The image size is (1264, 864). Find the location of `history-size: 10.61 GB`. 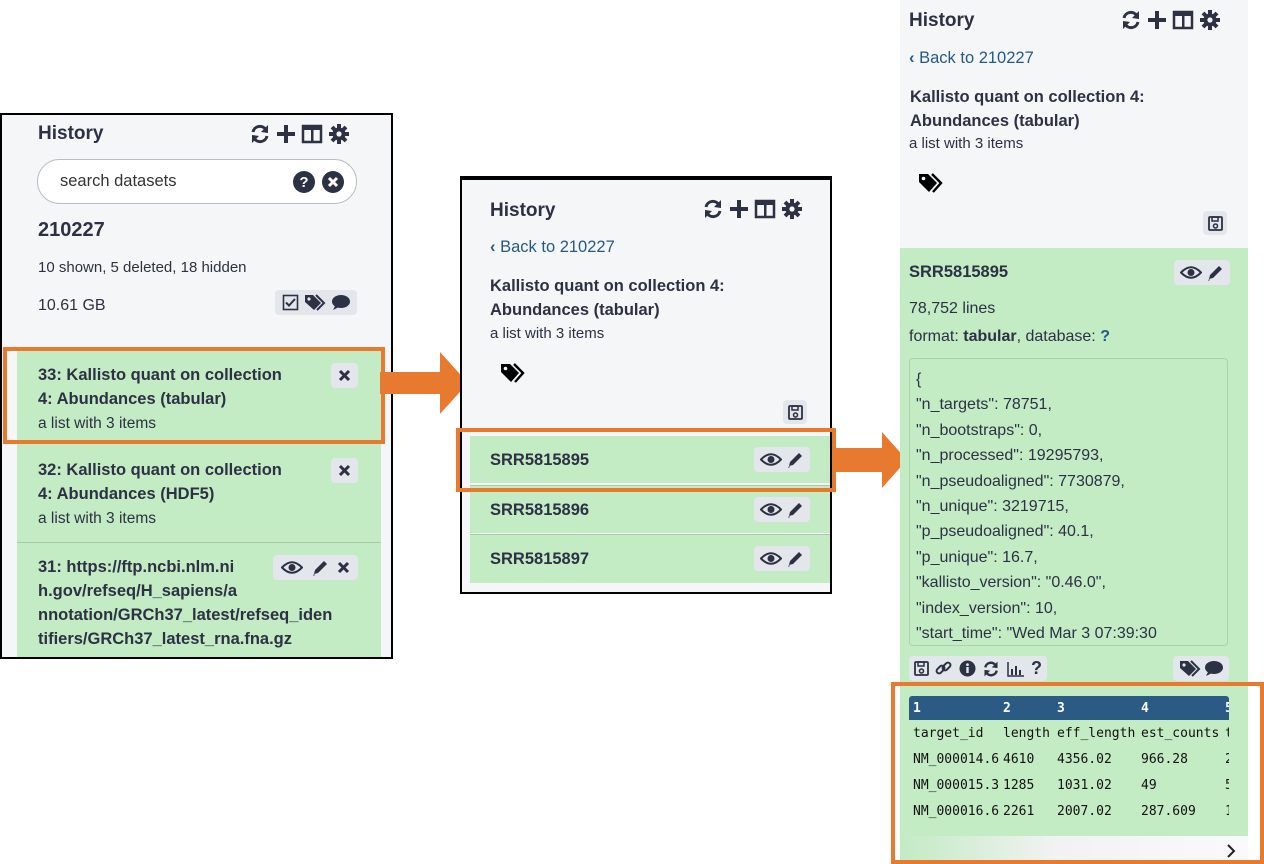

history-size: 10.61 GB is located at coordinates (72, 305).